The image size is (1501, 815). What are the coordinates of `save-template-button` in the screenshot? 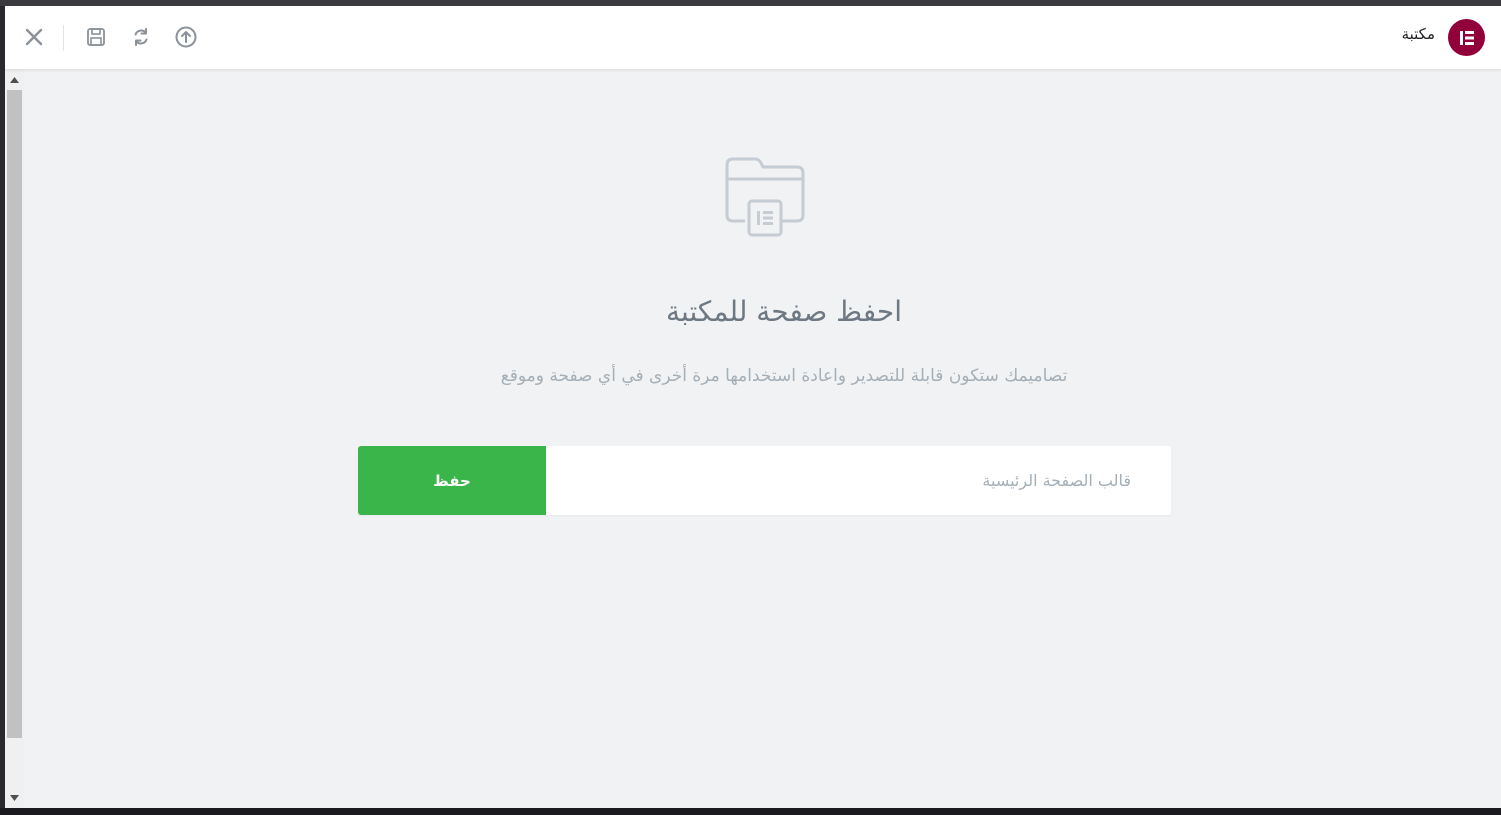 It's located at (96, 37).